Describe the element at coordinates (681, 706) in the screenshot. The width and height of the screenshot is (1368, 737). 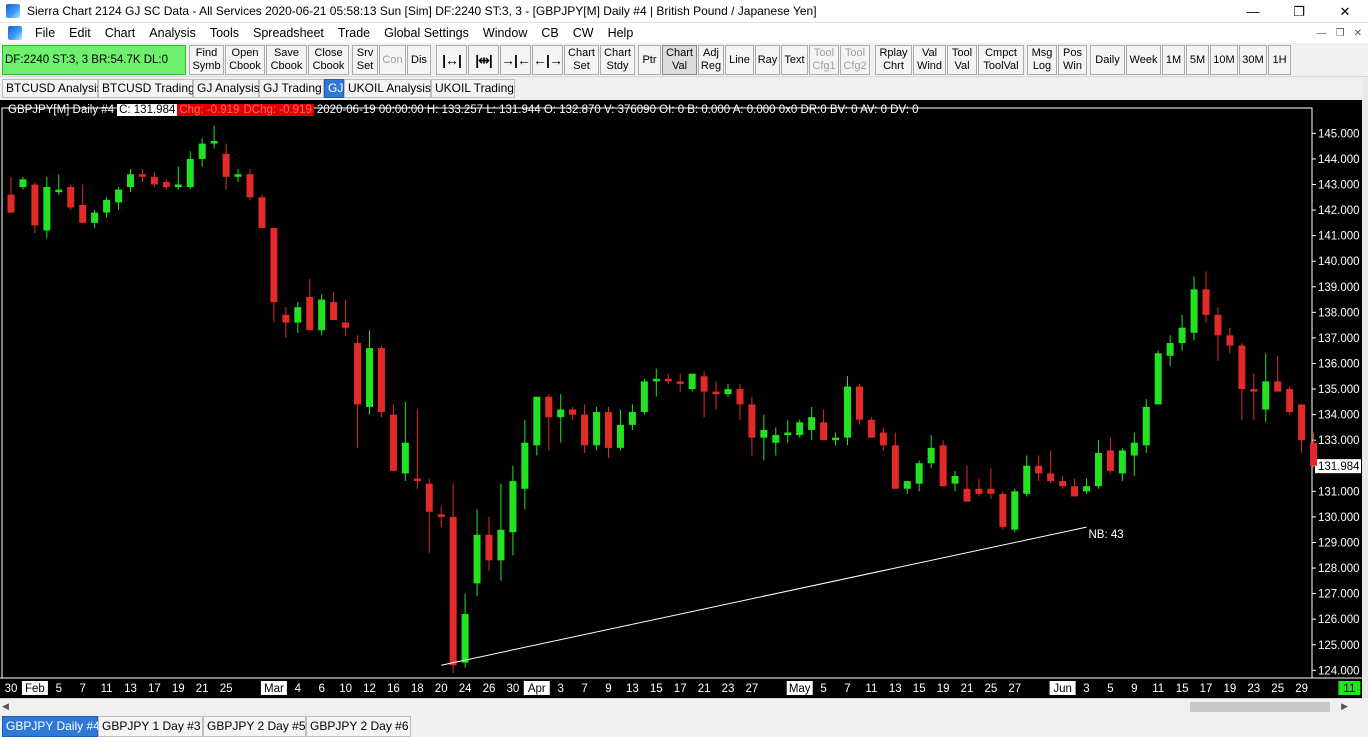
I see `horizontal-scrollbar: ◀ ▶` at that location.